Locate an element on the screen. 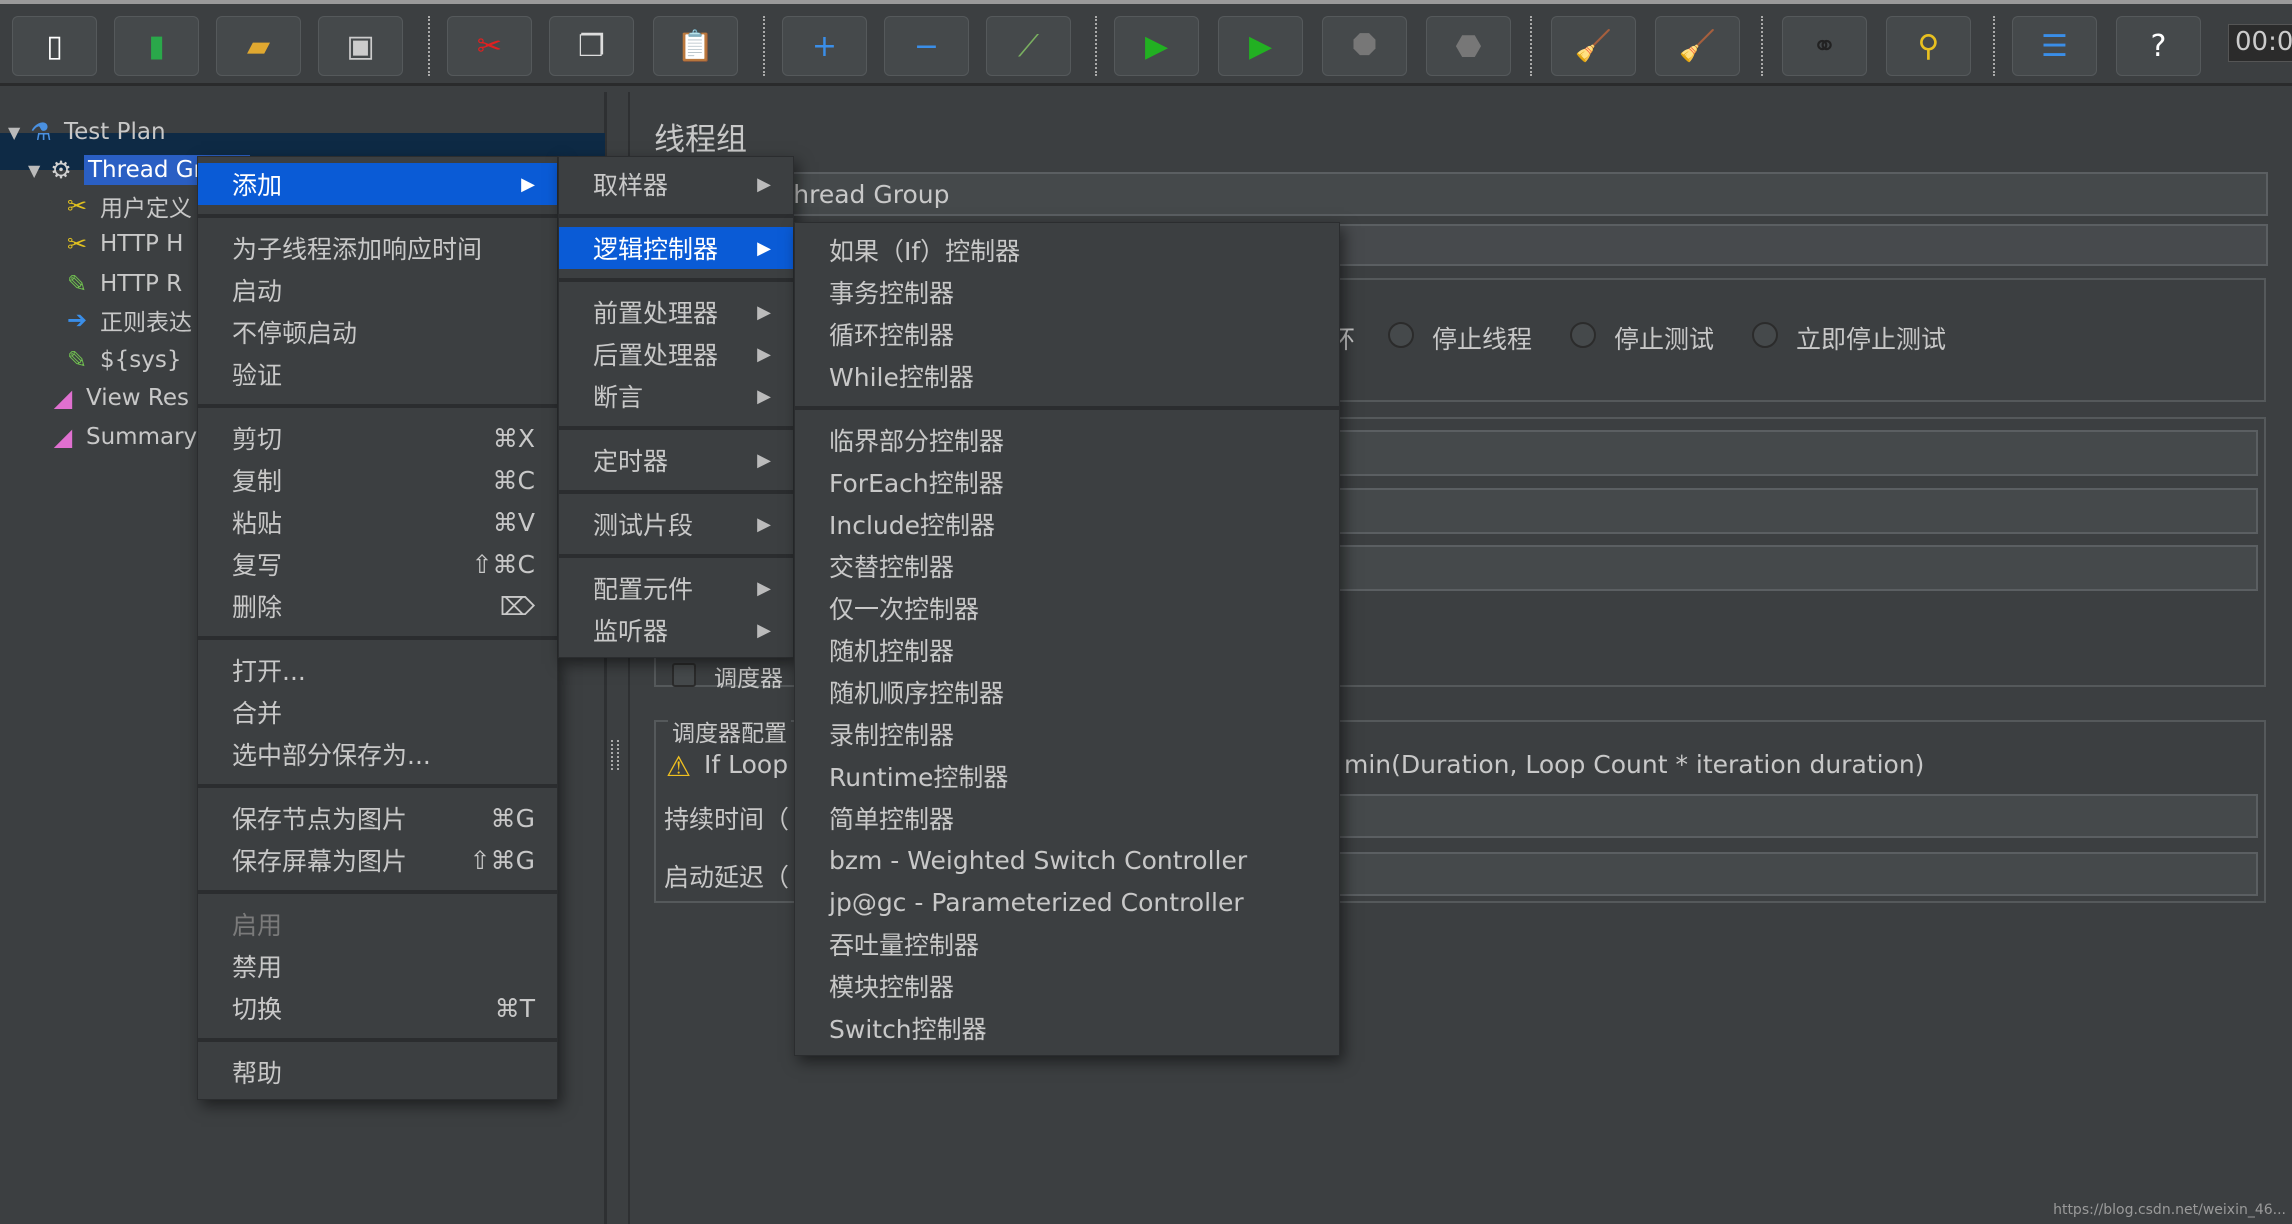 The image size is (2292, 1224). menu-item: 随机控制器 is located at coordinates (1067, 650).